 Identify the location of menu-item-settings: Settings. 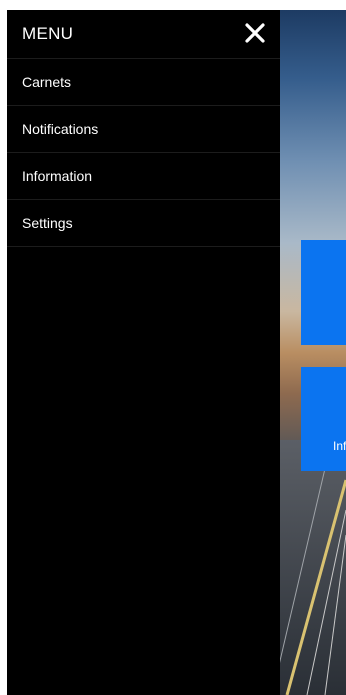
(143, 223).